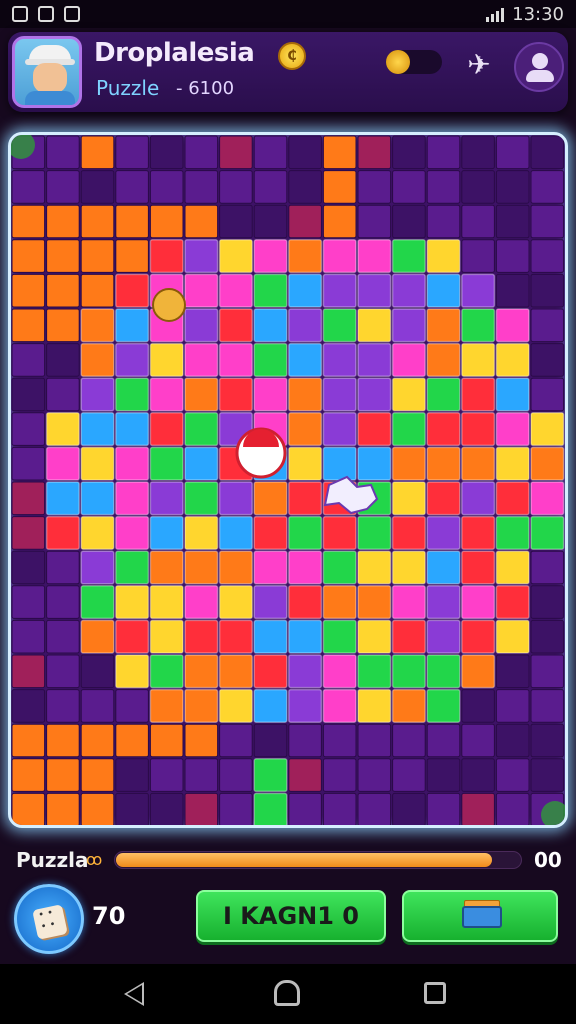 This screenshot has width=576, height=1024. I want to click on pin-icon: ✈, so click(479, 65).